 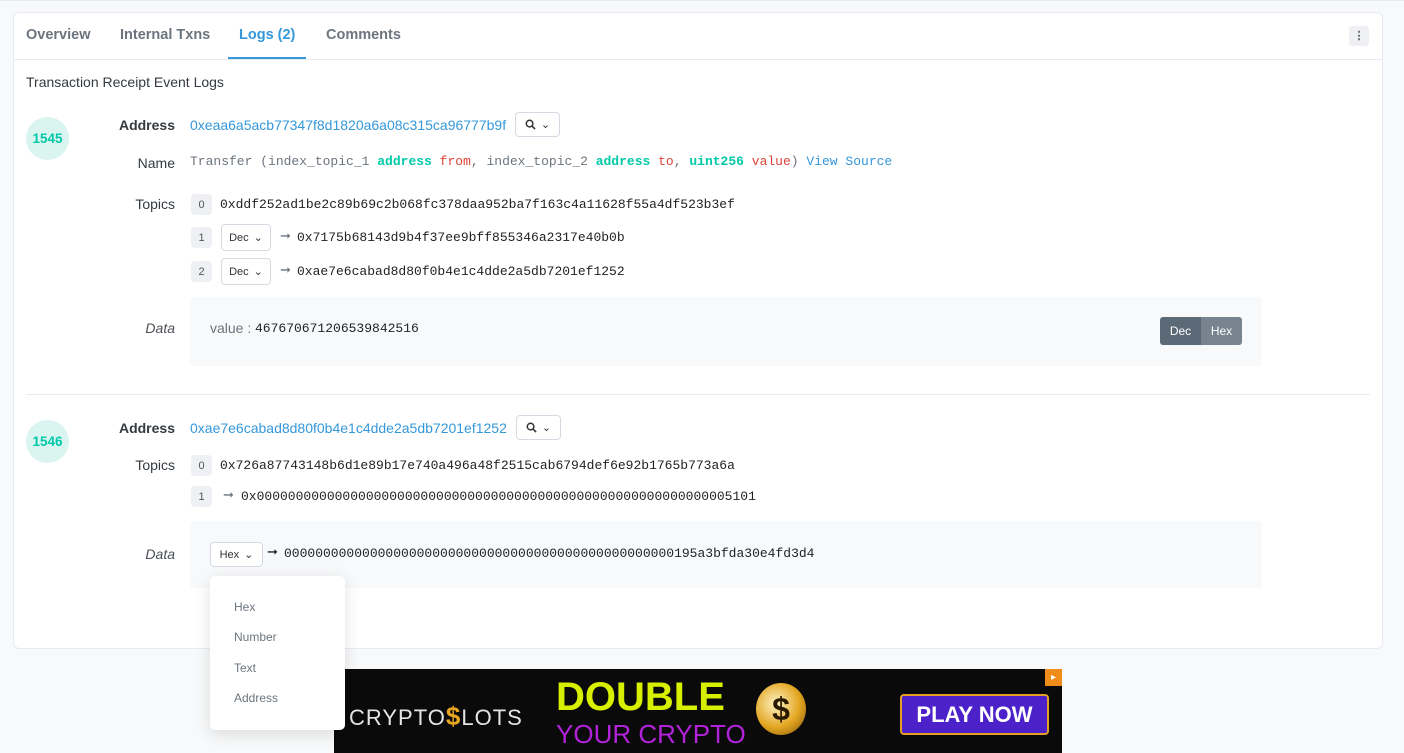 I want to click on dropdown-option-text: Text, so click(x=245, y=668).